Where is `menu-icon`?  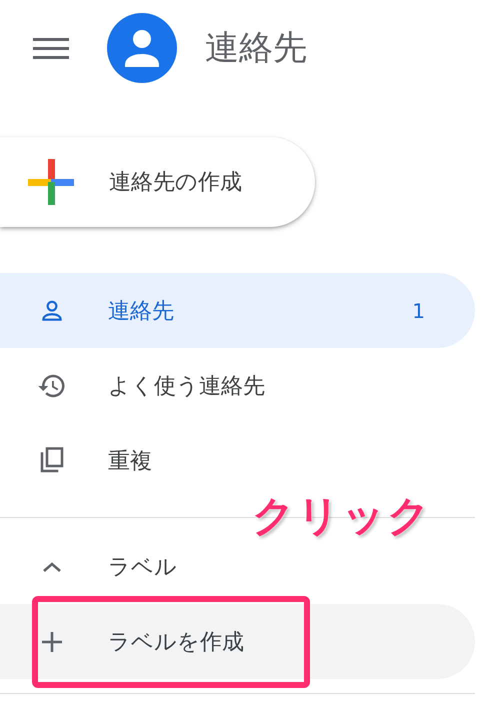 menu-icon is located at coordinates (51, 48).